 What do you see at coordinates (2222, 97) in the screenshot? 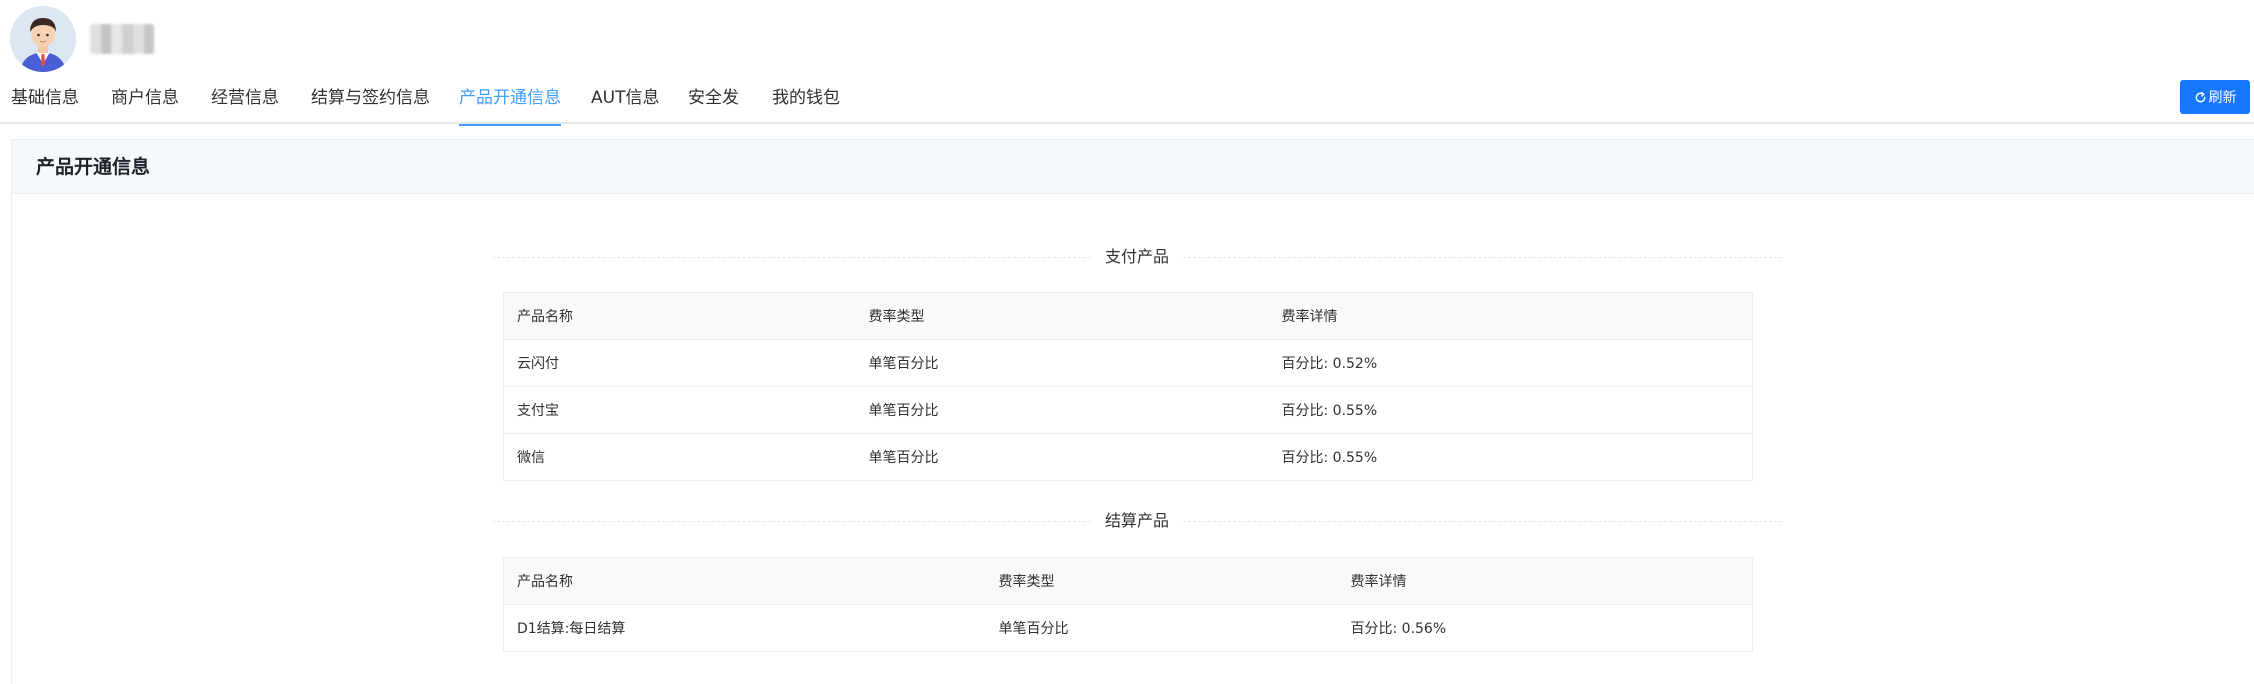
I see `refresh-label: 刷新` at bounding box center [2222, 97].